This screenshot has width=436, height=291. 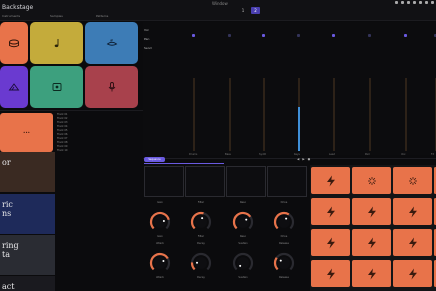 What do you see at coordinates (243, 277) in the screenshot?
I see `knob-label: Sustain` at bounding box center [243, 277].